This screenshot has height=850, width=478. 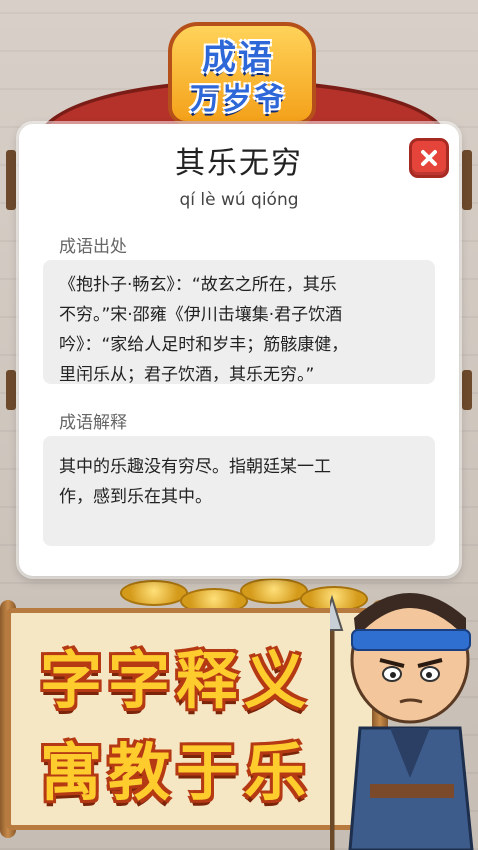 I want to click on logo-line1: 成语, so click(x=238, y=58).